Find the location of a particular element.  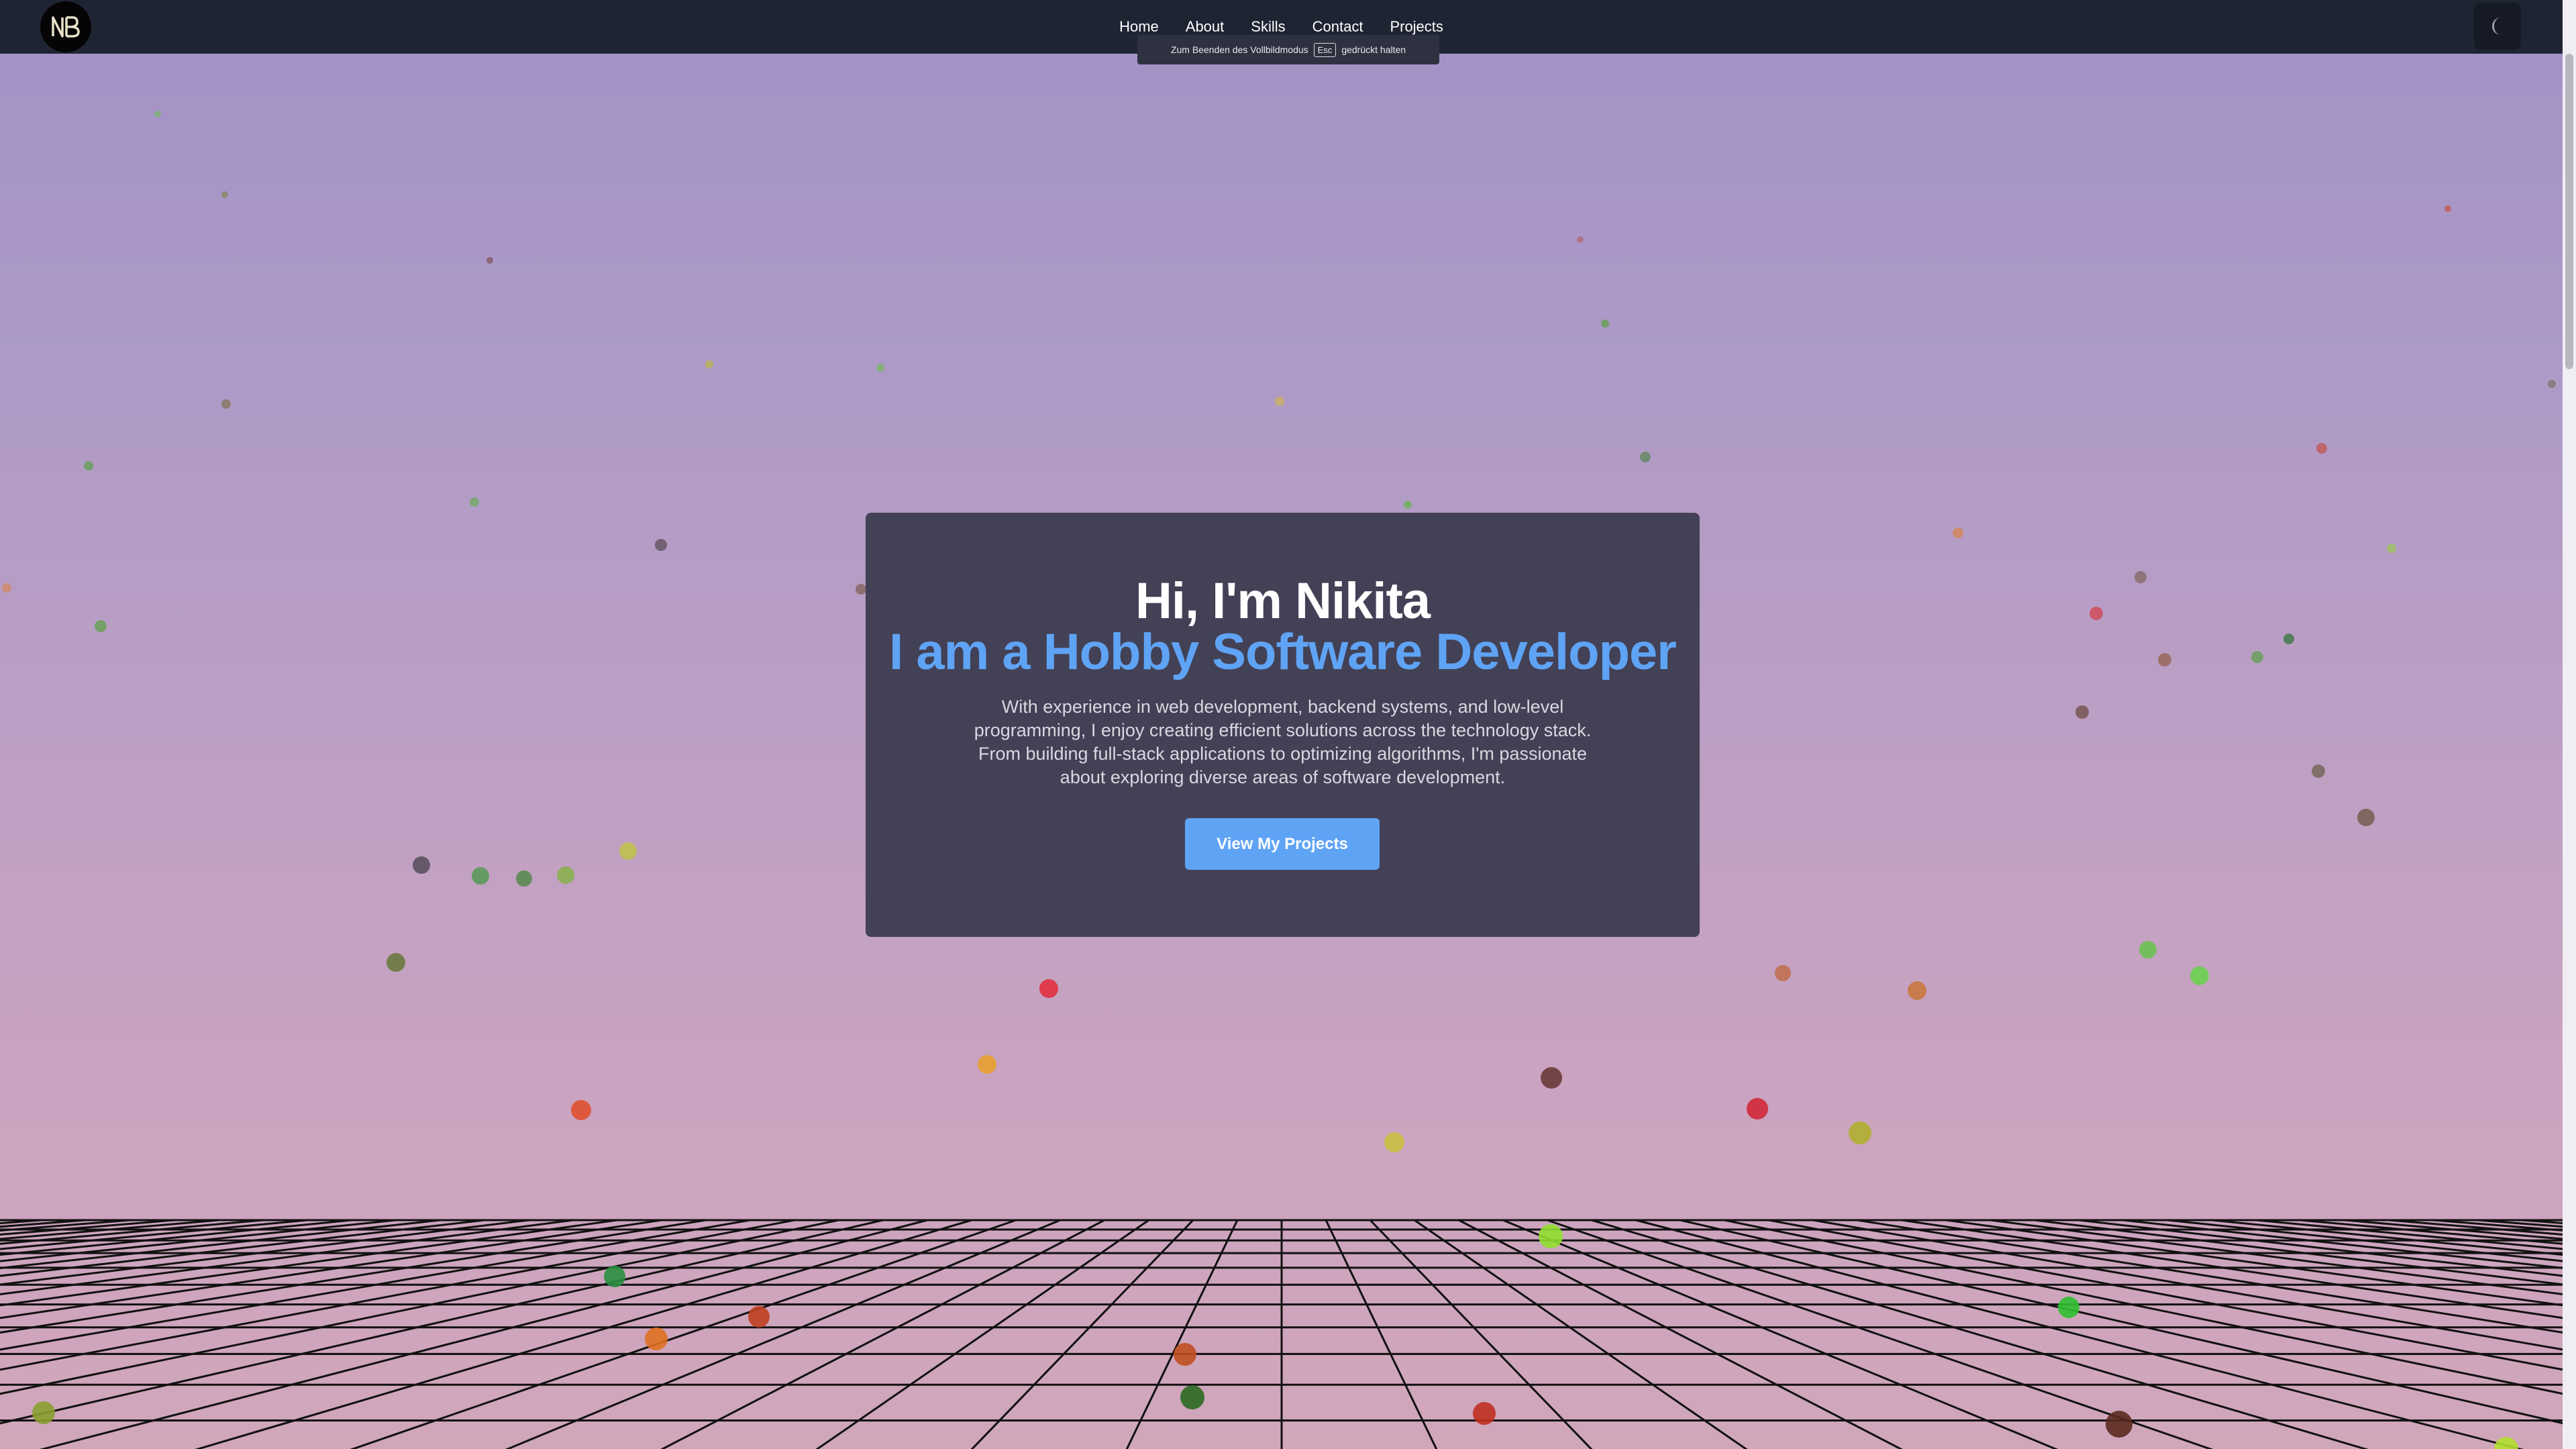

esc-key-badge: Esc is located at coordinates (1325, 49).